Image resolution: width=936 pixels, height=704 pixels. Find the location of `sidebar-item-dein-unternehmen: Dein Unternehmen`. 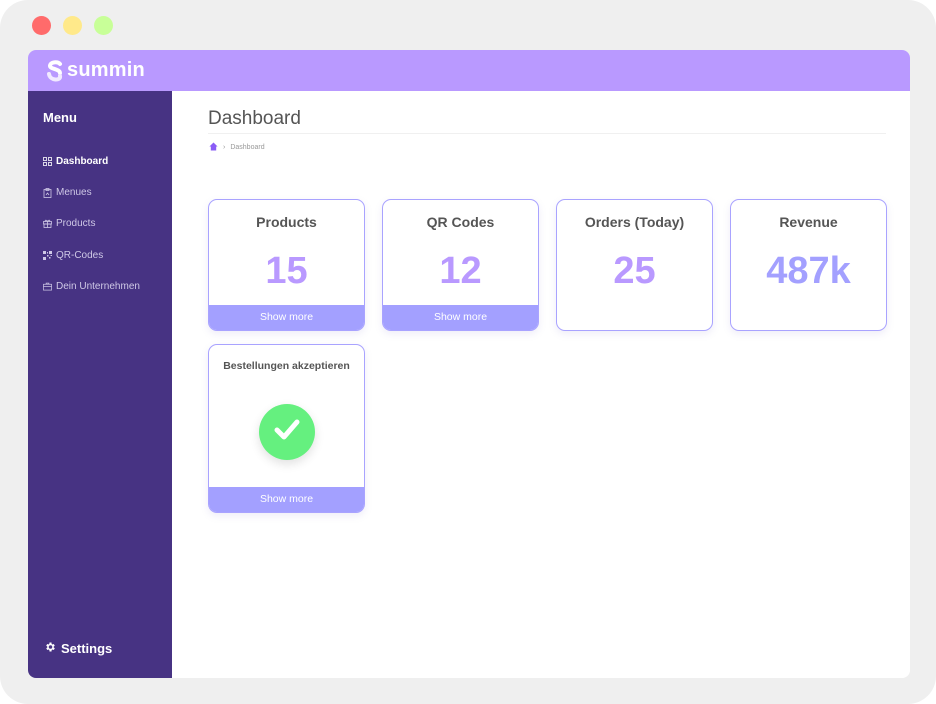

sidebar-item-dein-unternehmen: Dein Unternehmen is located at coordinates (91, 286).